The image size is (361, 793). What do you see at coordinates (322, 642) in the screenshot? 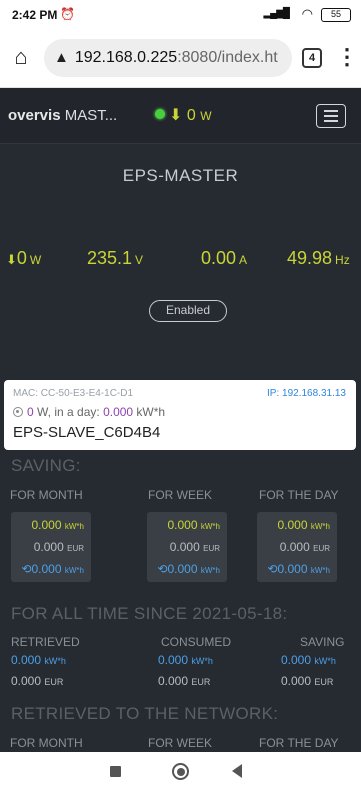
I see `all-time-saving-header: SAVING` at bounding box center [322, 642].